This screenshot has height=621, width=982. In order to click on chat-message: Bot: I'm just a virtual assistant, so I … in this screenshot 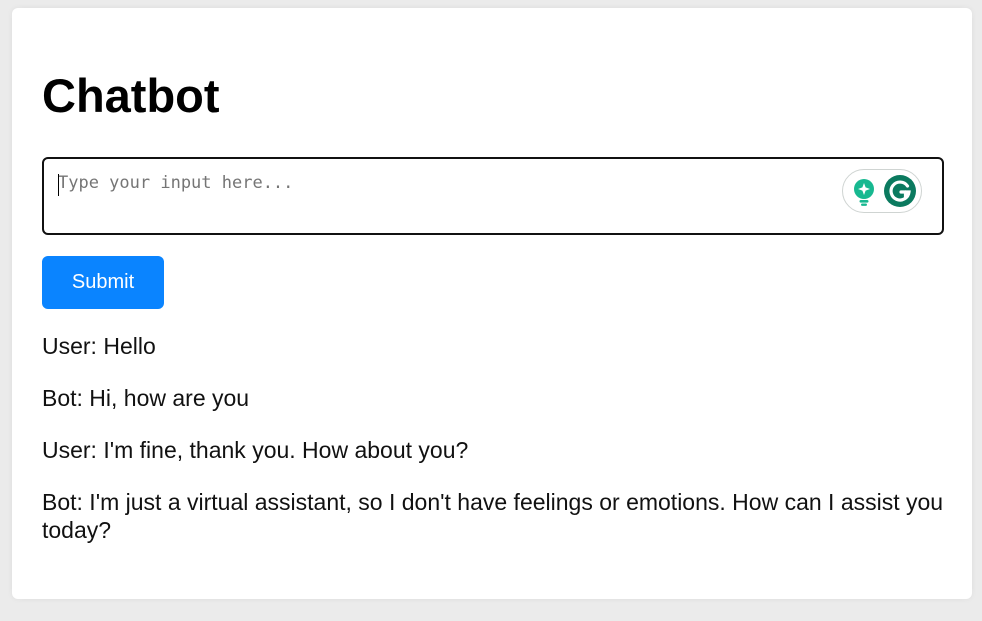, I will do `click(493, 516)`.